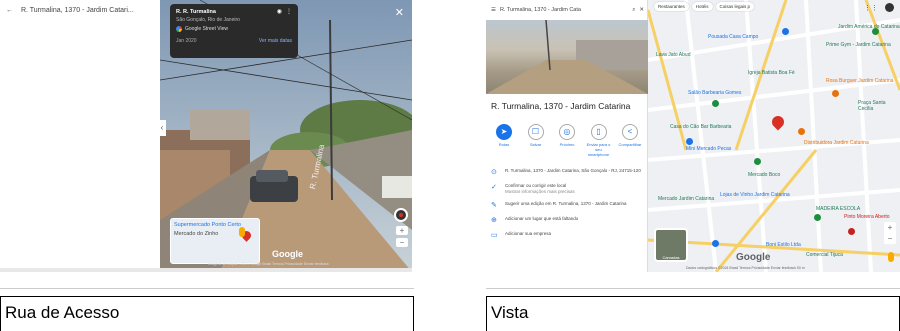  I want to click on google-watermark: Google, so click(287, 254).